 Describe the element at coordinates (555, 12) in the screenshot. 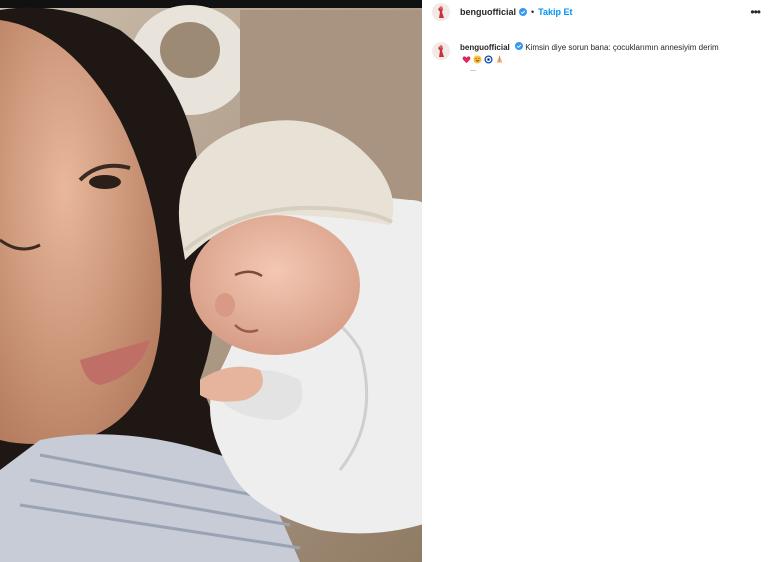

I see `follow-button: Takip Et` at that location.